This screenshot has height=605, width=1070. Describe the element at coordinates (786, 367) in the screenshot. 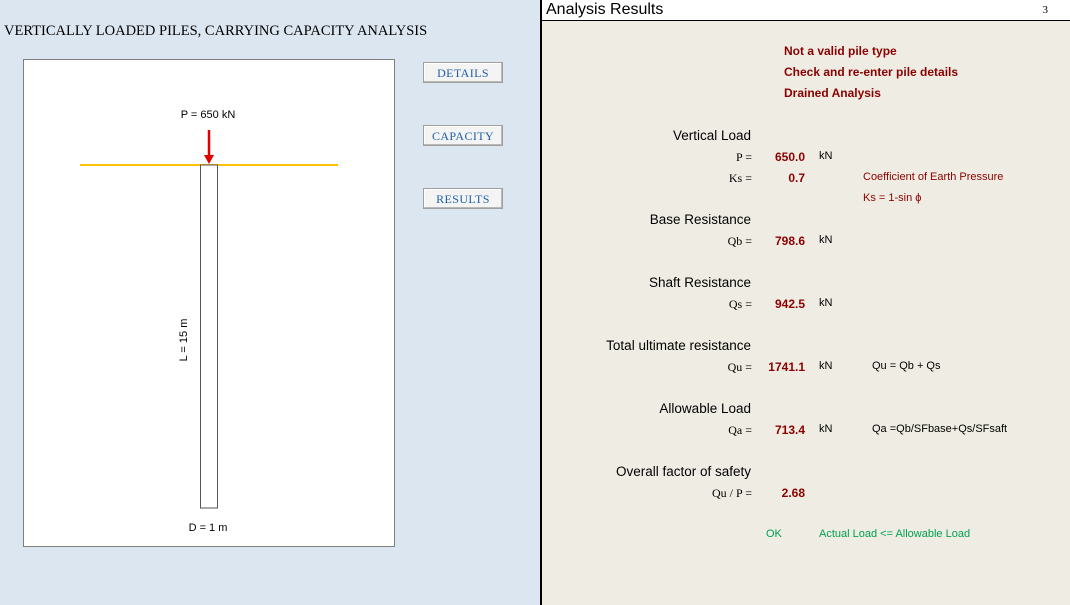

I see `qu-value: 1741.1` at that location.